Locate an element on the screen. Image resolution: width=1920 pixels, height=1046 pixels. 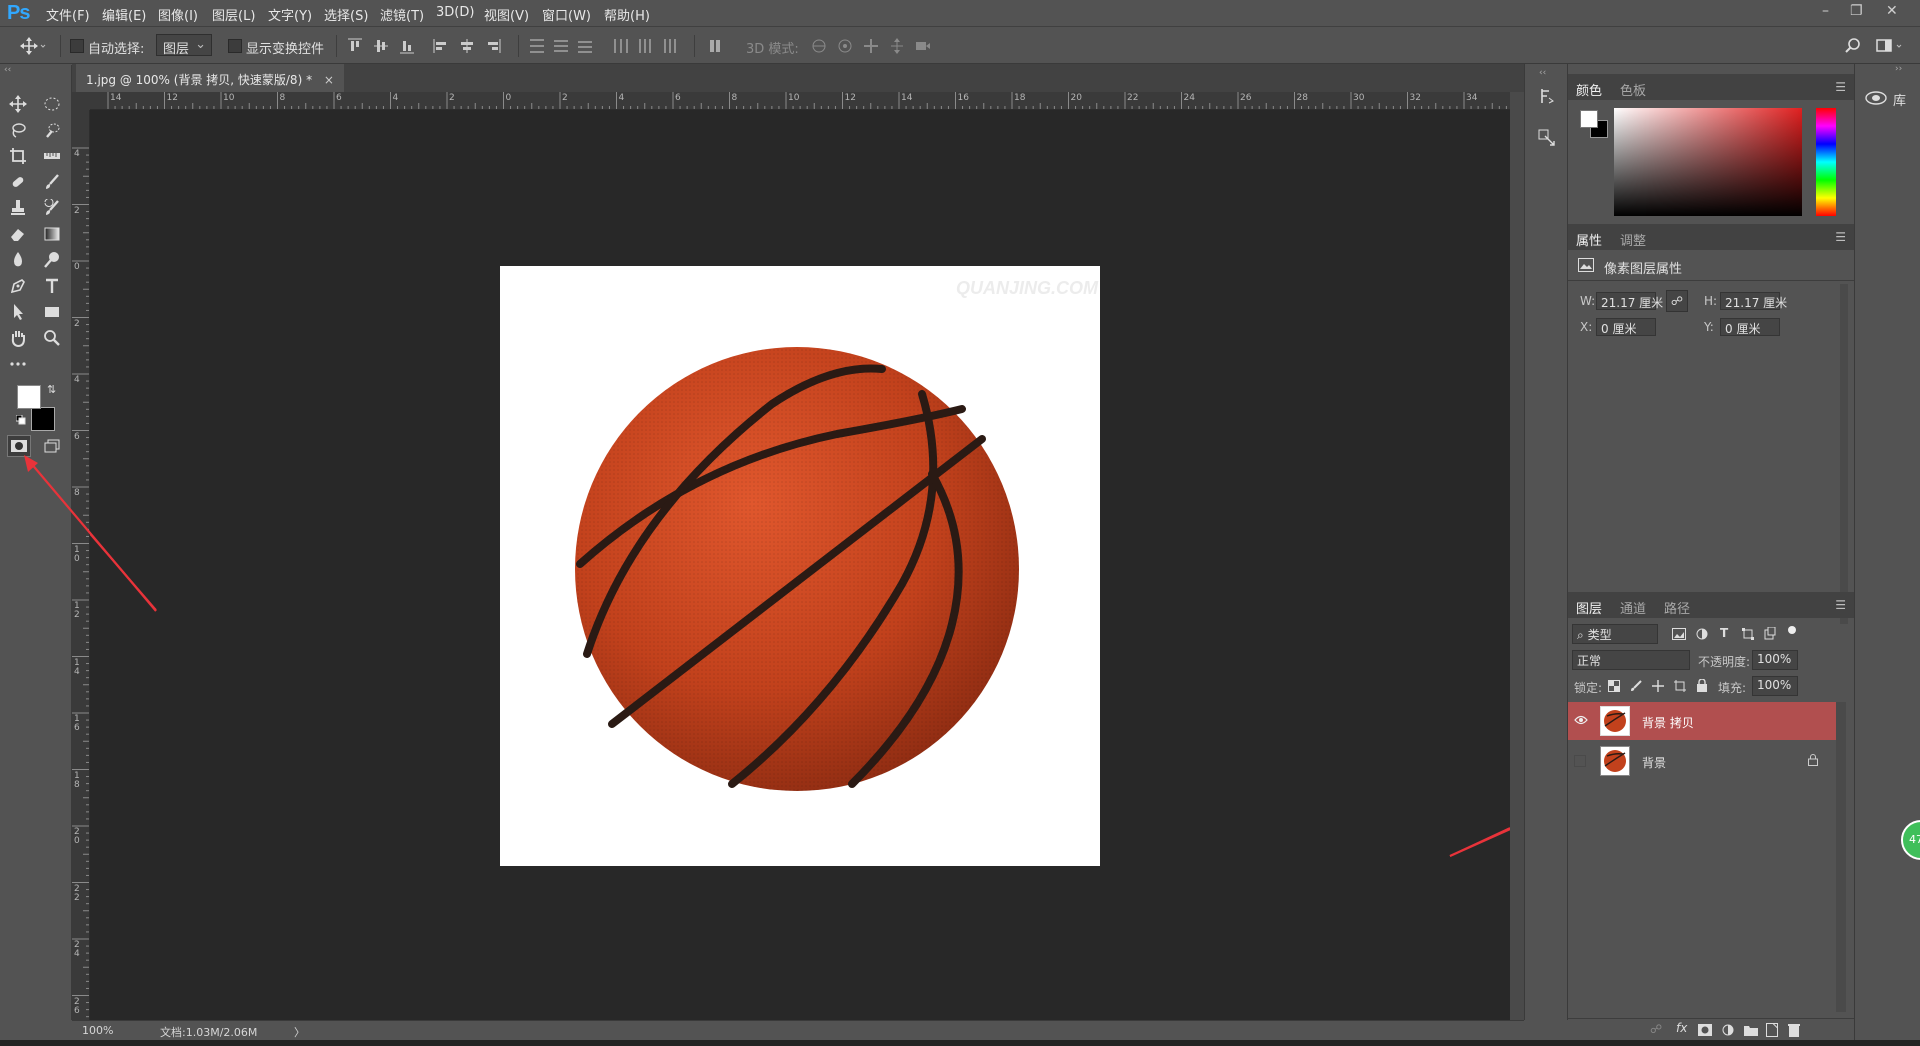
menu-file: 文件(F) is located at coordinates (68, 14).